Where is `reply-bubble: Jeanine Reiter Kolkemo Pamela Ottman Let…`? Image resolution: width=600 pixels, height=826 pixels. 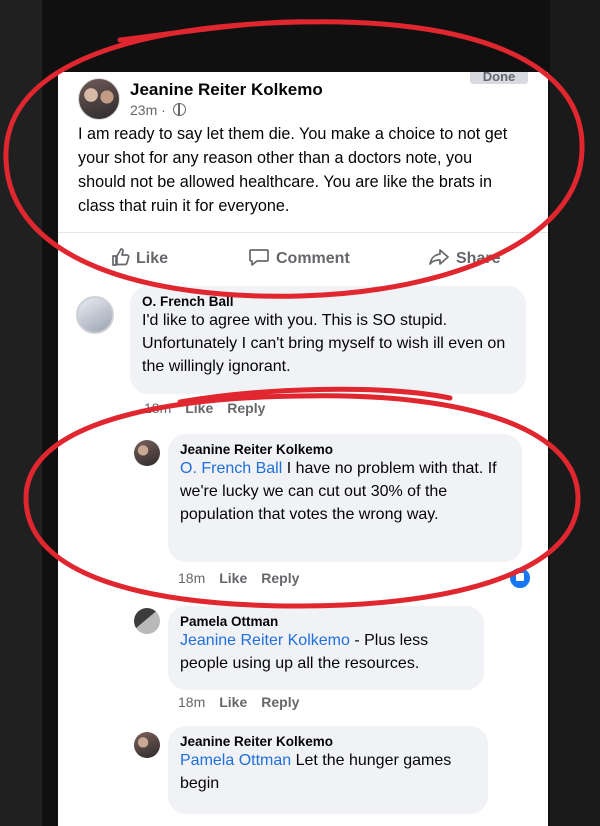 reply-bubble: Jeanine Reiter Kolkemo Pamela Ottman Let… is located at coordinates (328, 770).